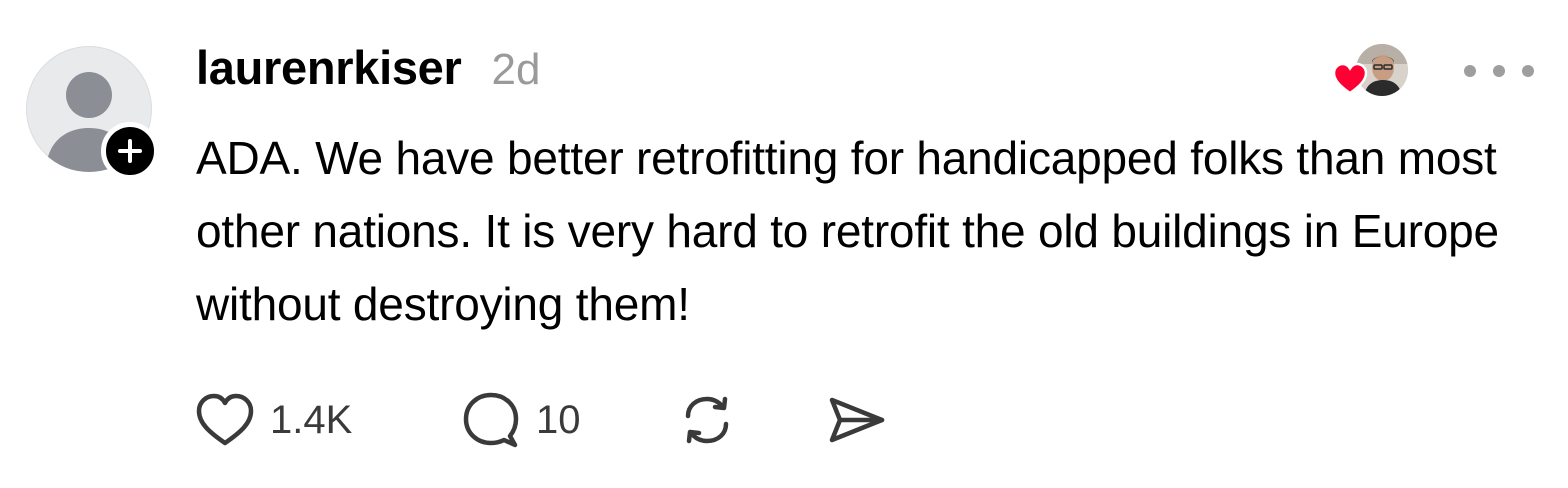 Image resolution: width=1568 pixels, height=488 pixels. I want to click on comment-icon, so click(491, 420).